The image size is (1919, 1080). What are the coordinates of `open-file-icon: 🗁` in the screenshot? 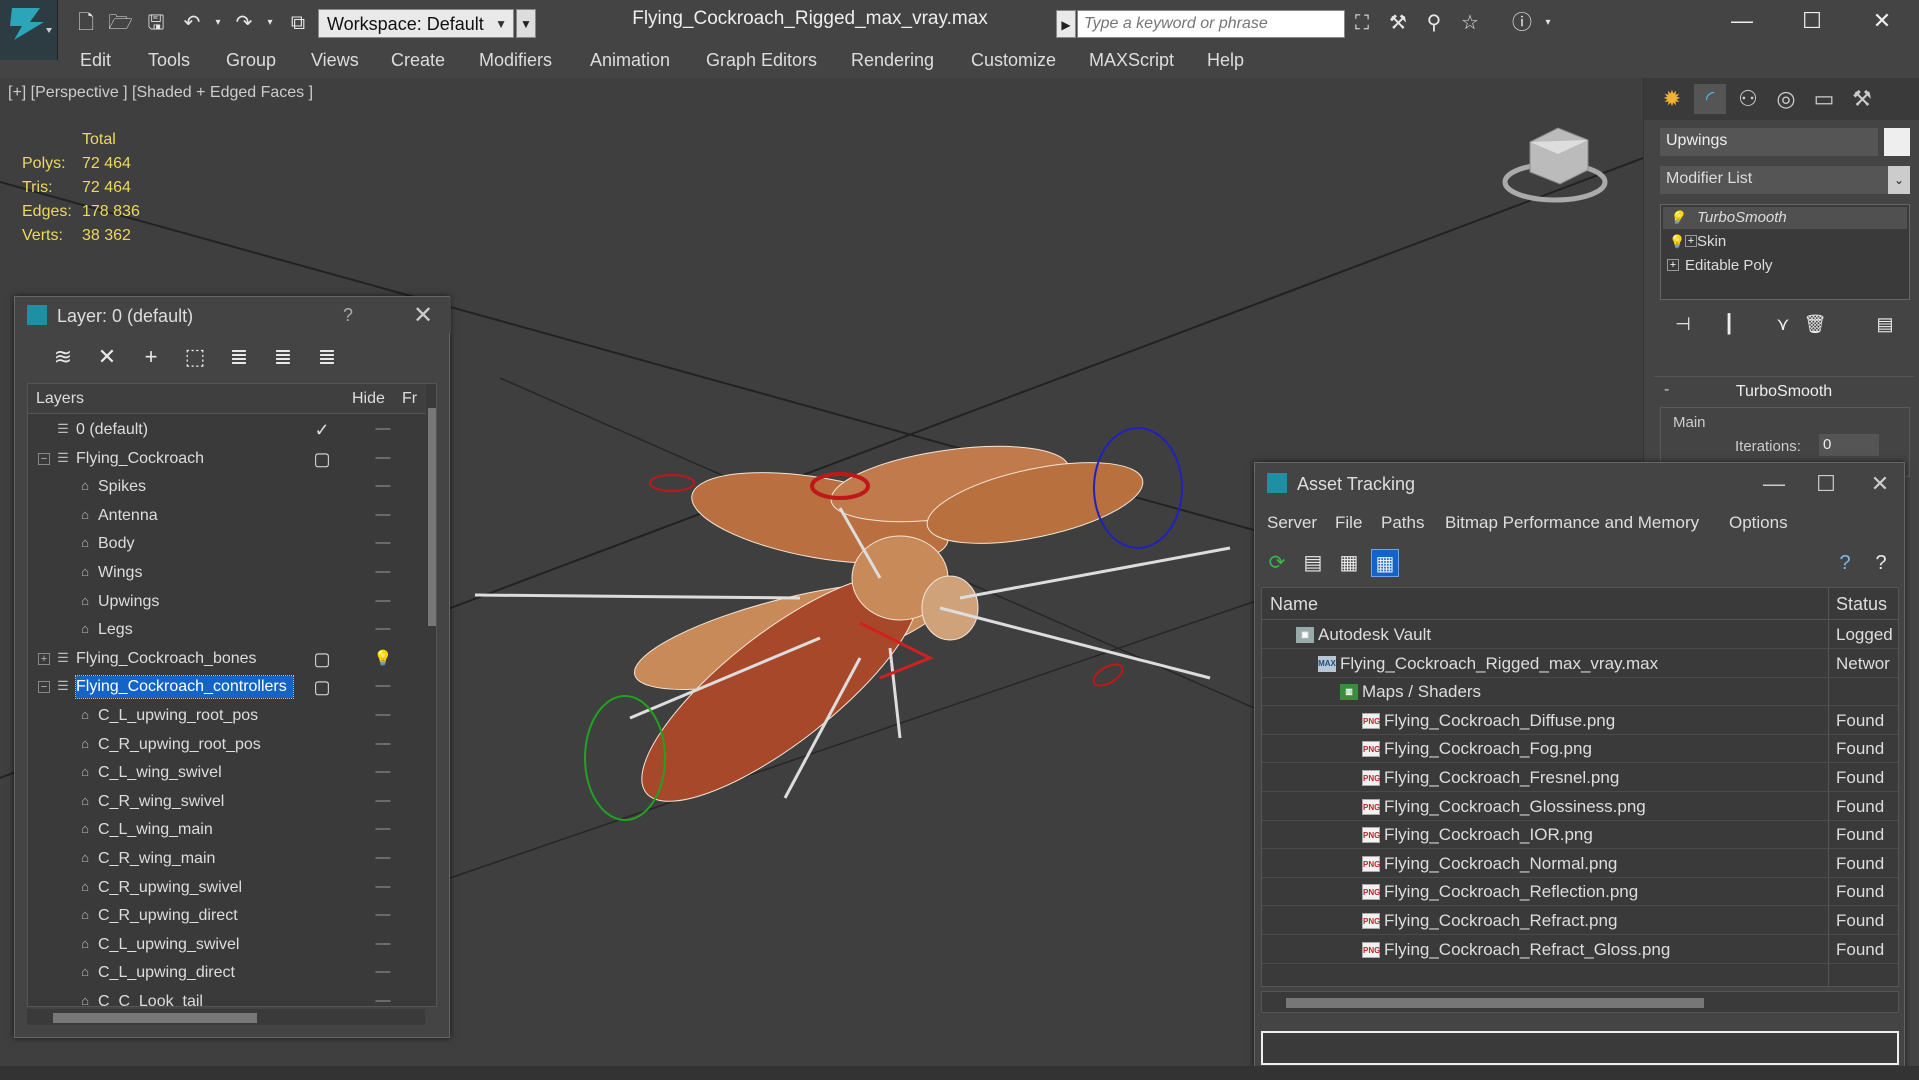 It's located at (120, 23).